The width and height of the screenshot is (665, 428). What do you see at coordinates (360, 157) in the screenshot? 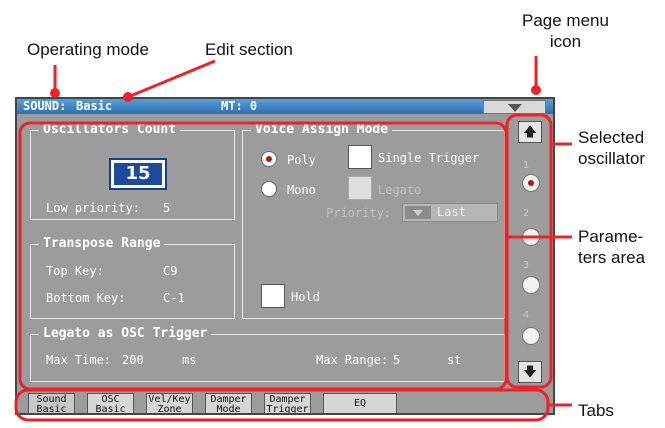
I see `single-trigger-checkbox` at bounding box center [360, 157].